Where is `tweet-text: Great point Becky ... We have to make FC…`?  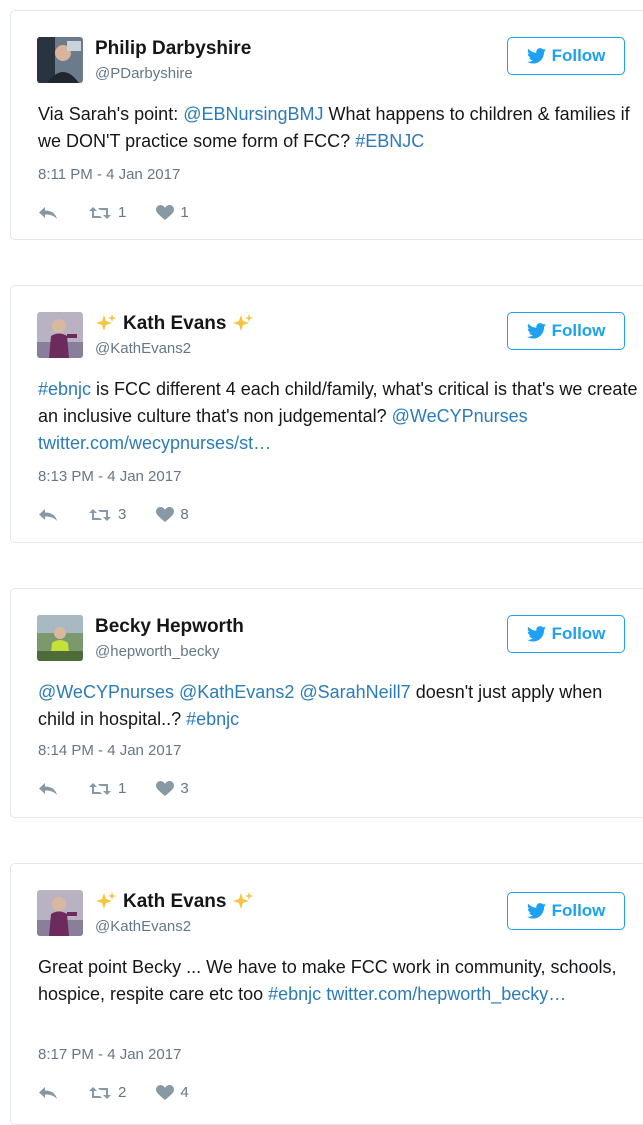 tweet-text: Great point Becky ... We have to make FC… is located at coordinates (338, 981).